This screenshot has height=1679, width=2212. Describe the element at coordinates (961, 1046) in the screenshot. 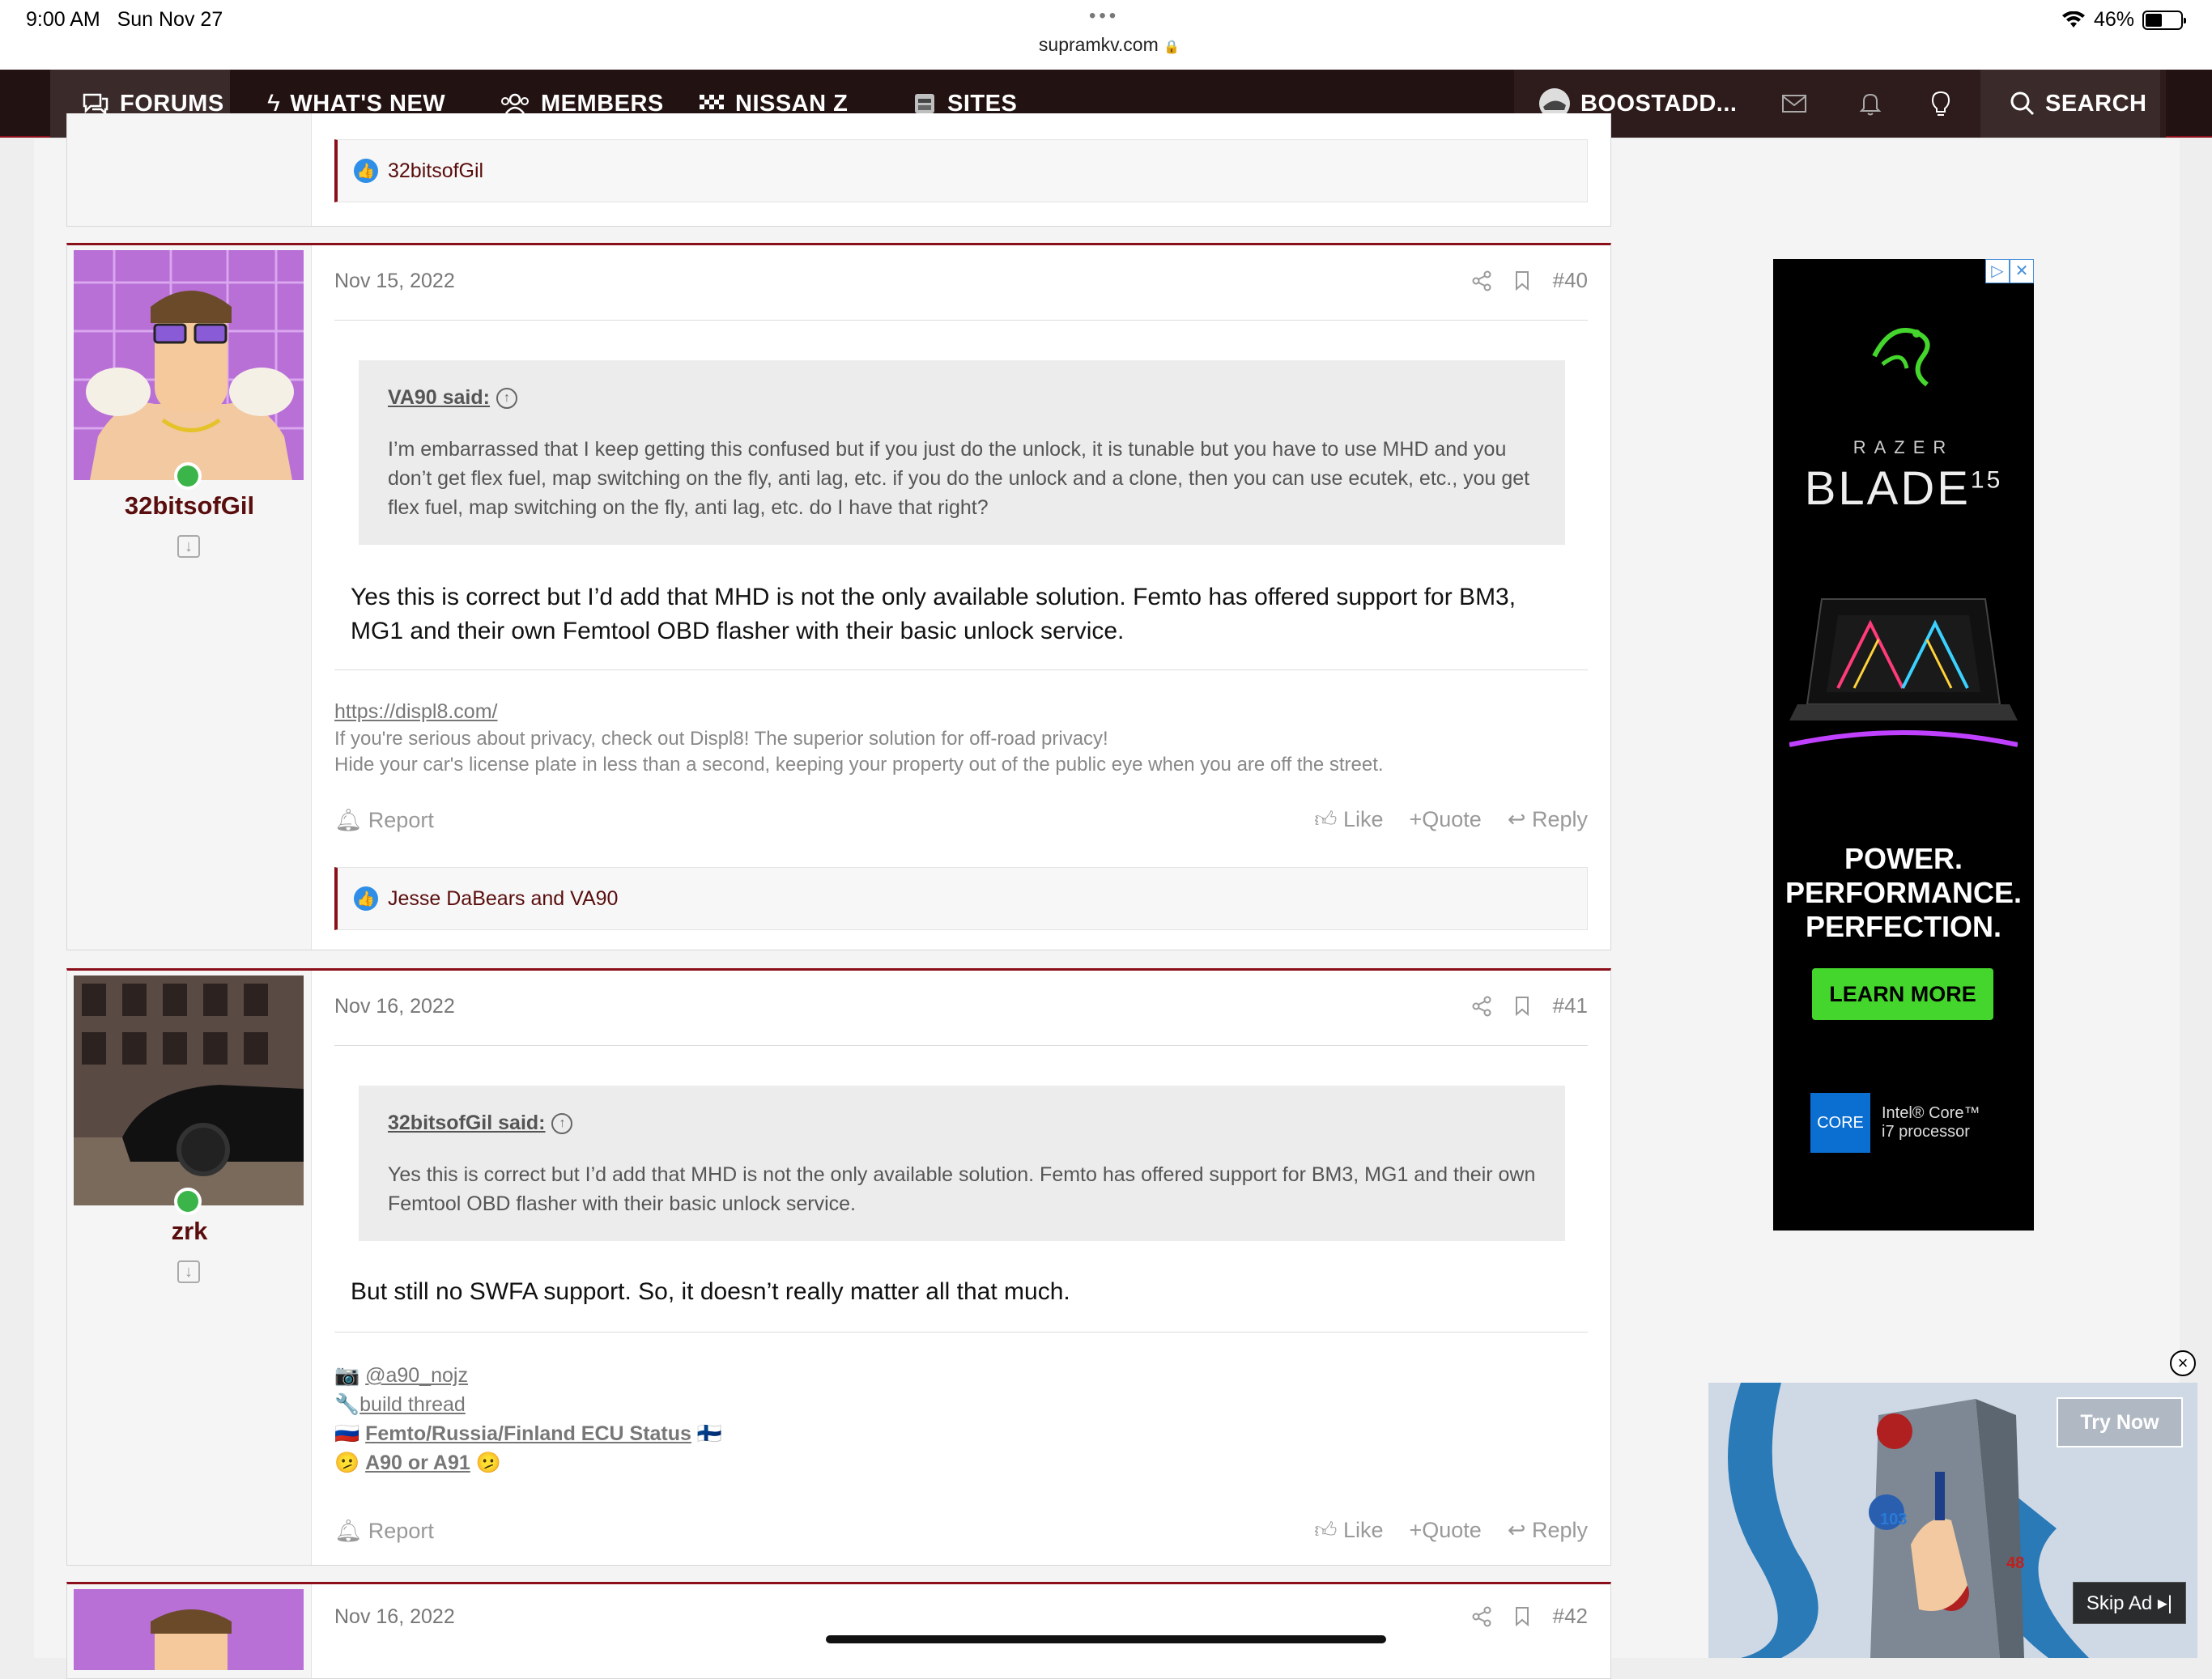

I see `divider` at that location.